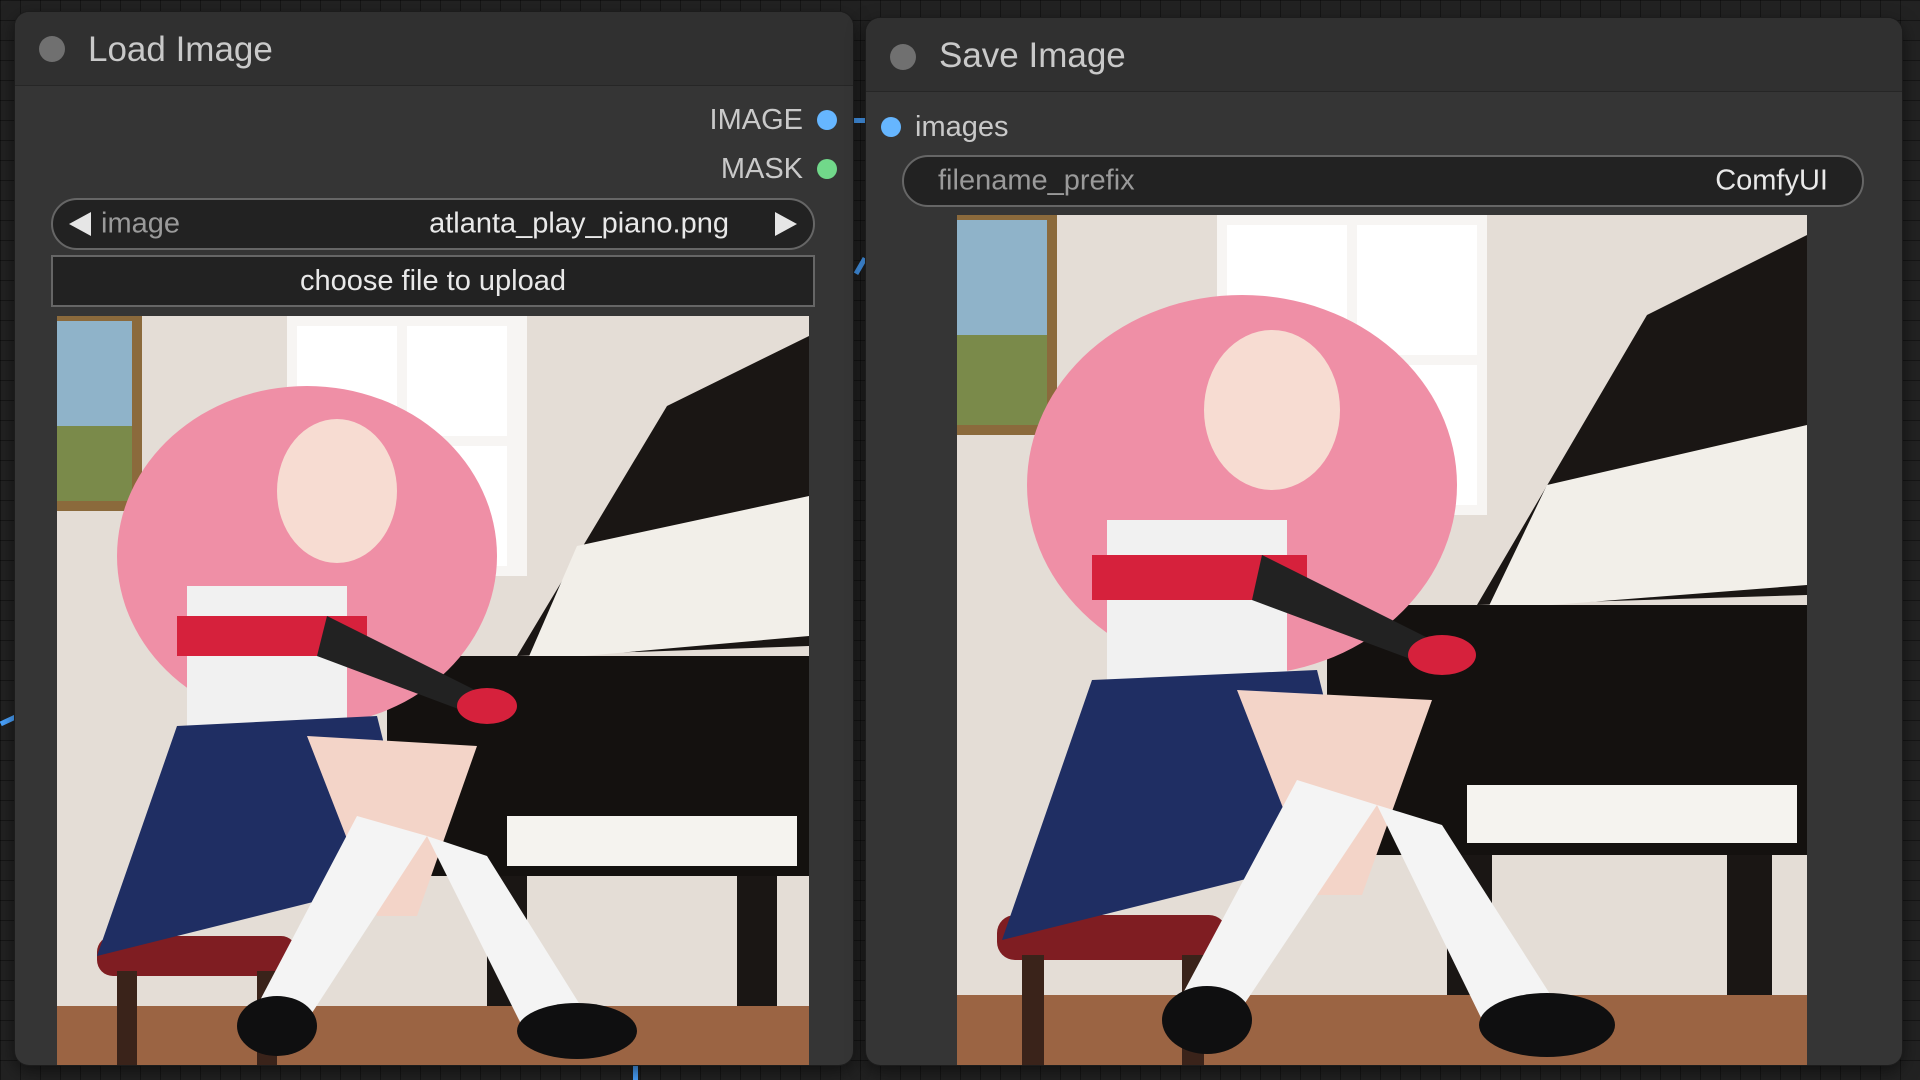  Describe the element at coordinates (786, 224) in the screenshot. I see `next-arrow-icon` at that location.